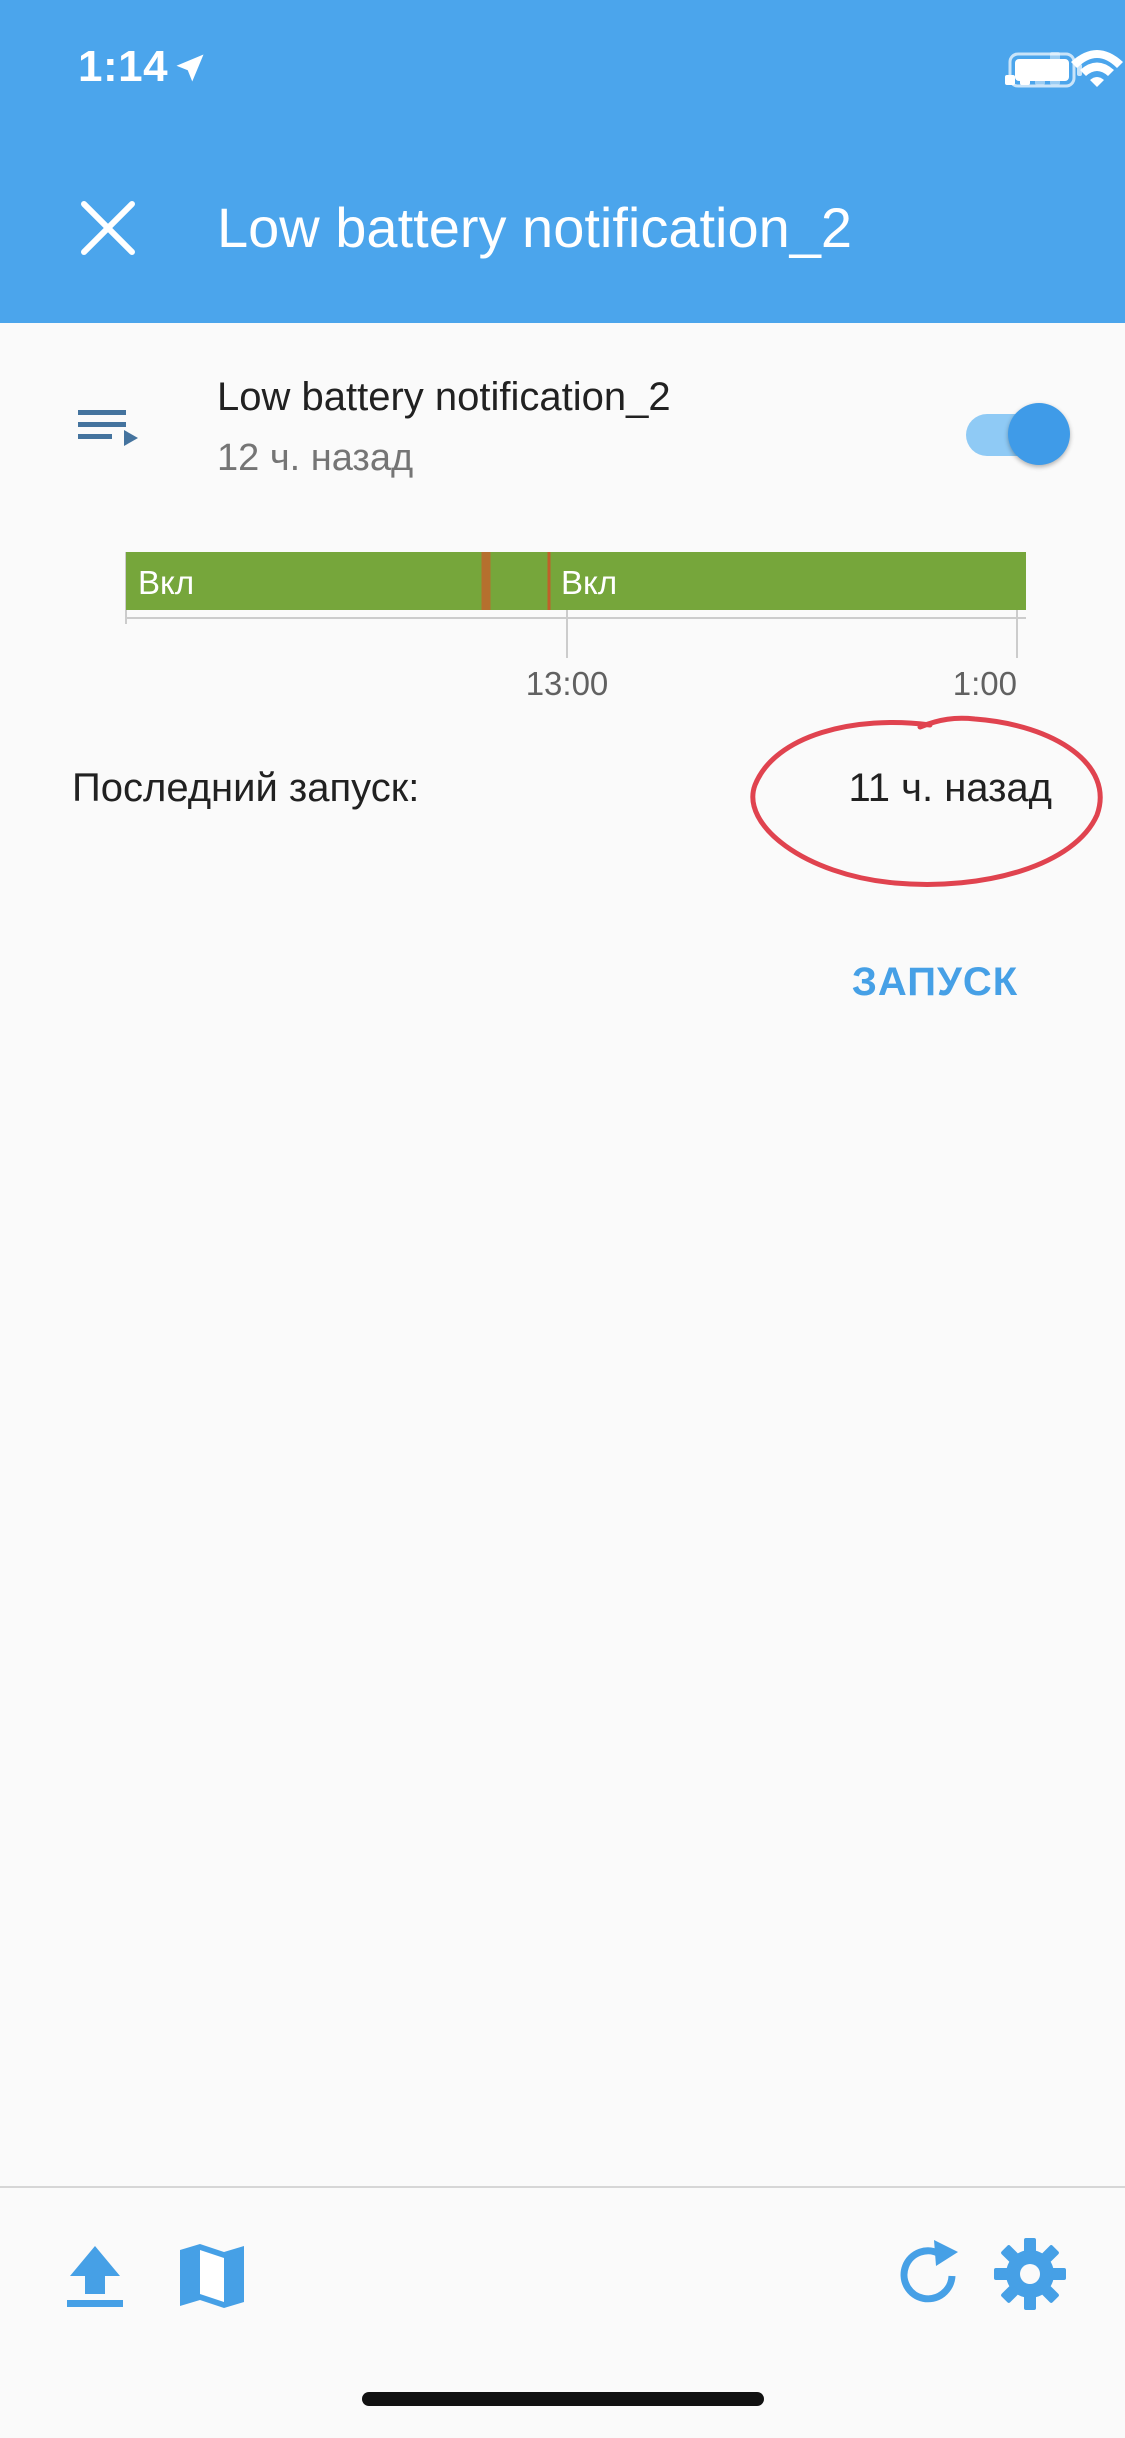 Image resolution: width=1125 pixels, height=2438 pixels. I want to click on automation-last-changed: 12 ч. назад, so click(315, 458).